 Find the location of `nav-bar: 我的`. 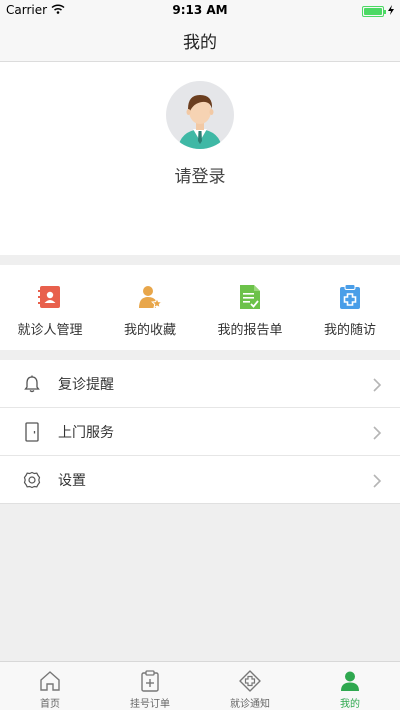

nav-bar: 我的 is located at coordinates (200, 41).